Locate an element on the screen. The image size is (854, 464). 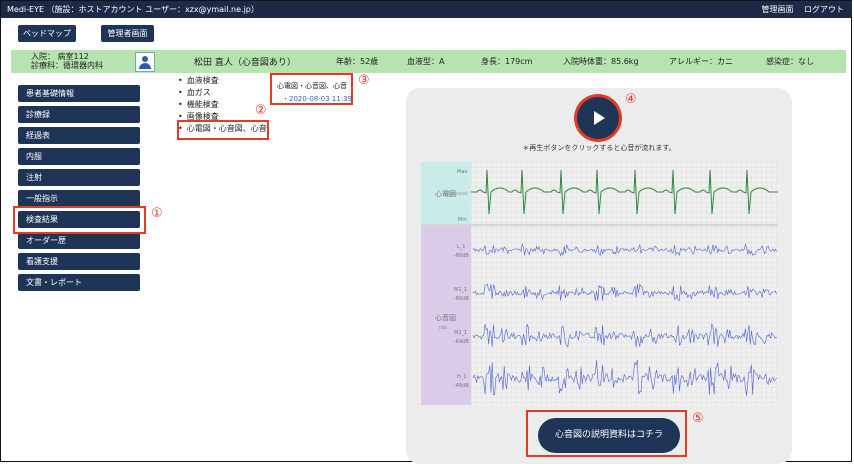
ecg-max-label: Max is located at coordinates (462, 172).